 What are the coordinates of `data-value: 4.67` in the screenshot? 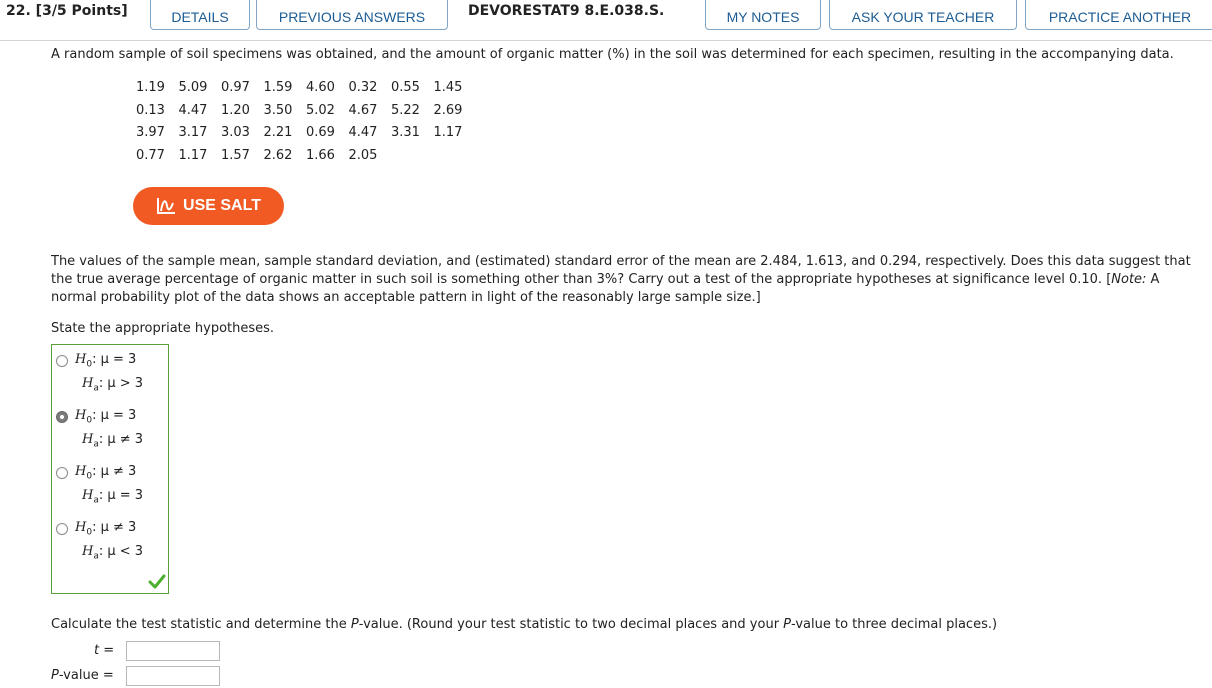 It's located at (363, 110).